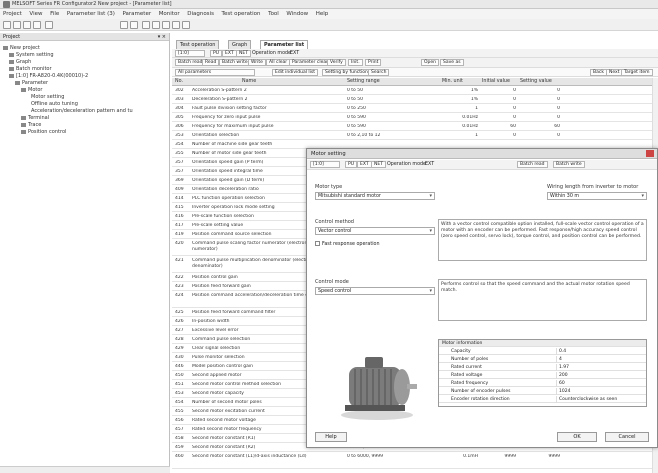 This screenshot has height=473, width=658. Describe the element at coordinates (331, 437) in the screenshot. I see `help-button: Help` at that location.